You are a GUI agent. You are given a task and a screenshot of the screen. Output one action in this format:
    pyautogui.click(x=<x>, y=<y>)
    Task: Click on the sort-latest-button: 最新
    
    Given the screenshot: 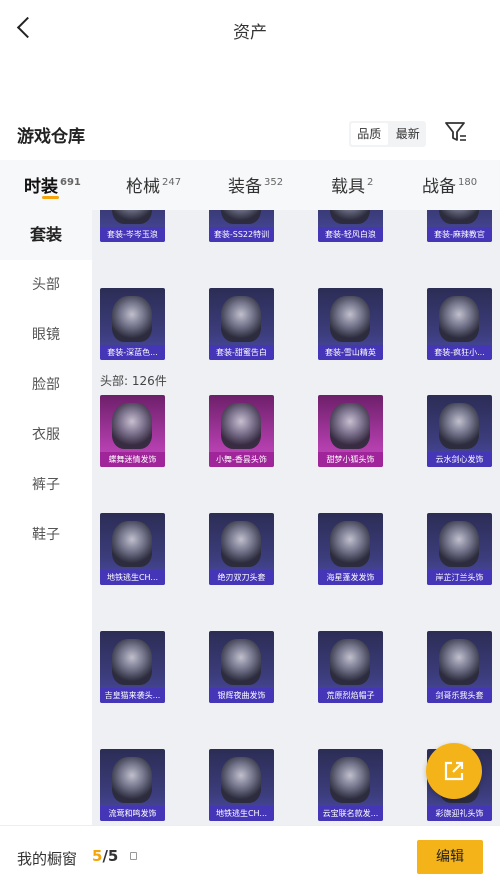 What is the action you would take?
    pyautogui.click(x=408, y=134)
    